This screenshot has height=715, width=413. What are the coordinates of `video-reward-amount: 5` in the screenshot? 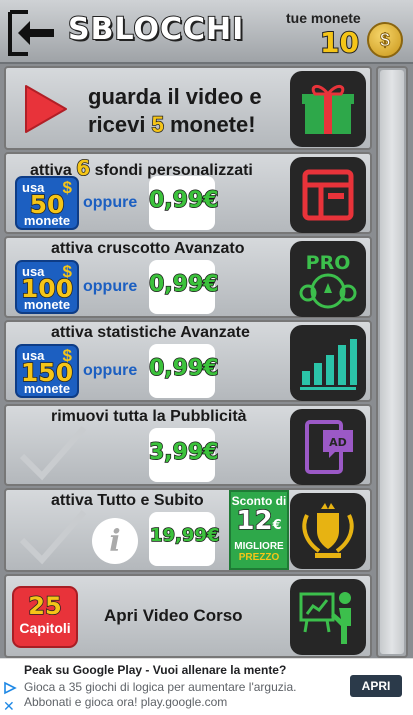 It's located at (158, 124).